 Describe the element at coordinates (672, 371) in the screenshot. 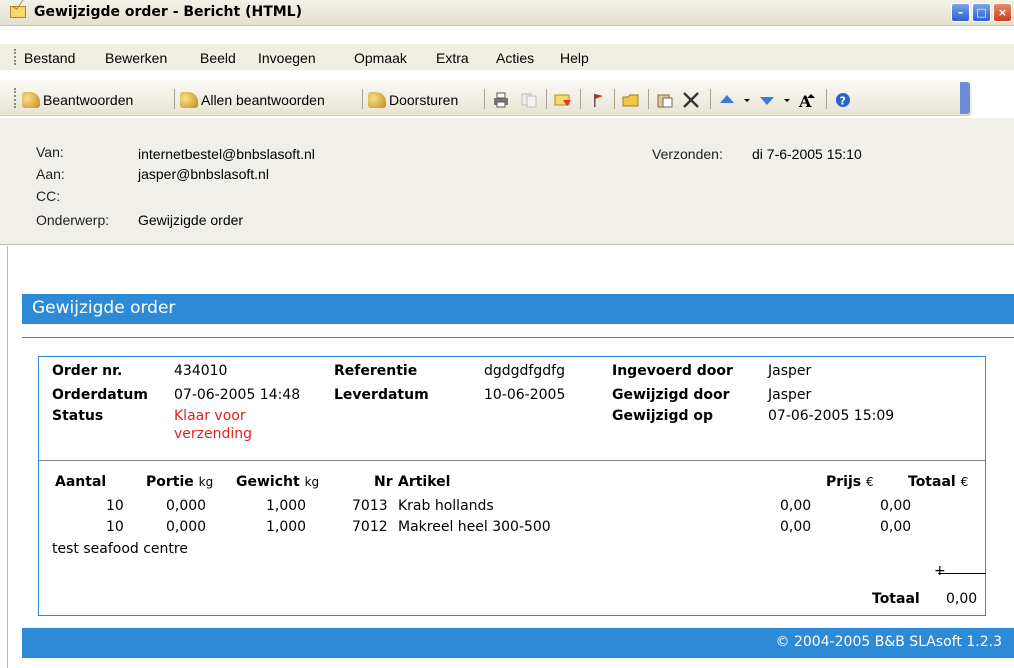

I see `ingevoerd-label: Ingevoerd door` at that location.